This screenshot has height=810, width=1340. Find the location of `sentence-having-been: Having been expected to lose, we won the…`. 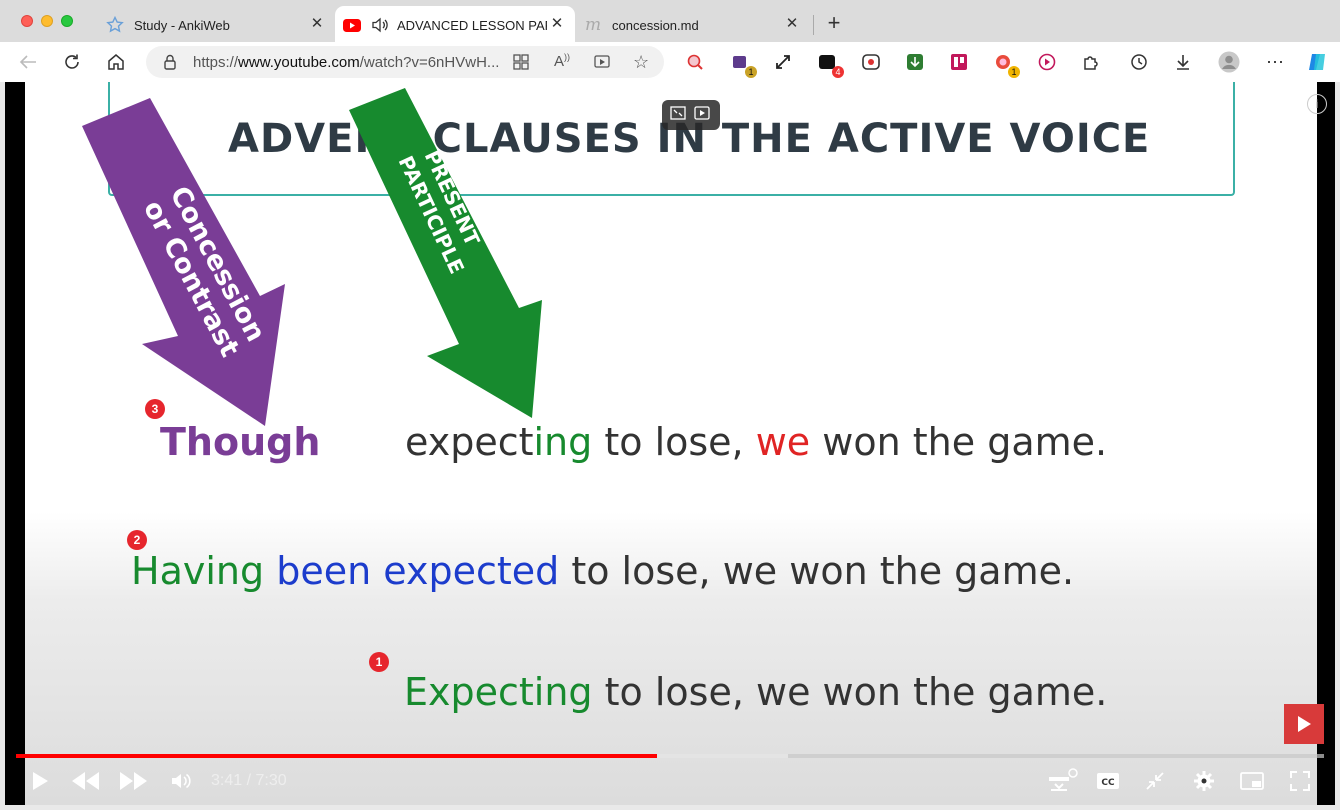

sentence-having-been: Having been expected to lose, we won the… is located at coordinates (602, 571).